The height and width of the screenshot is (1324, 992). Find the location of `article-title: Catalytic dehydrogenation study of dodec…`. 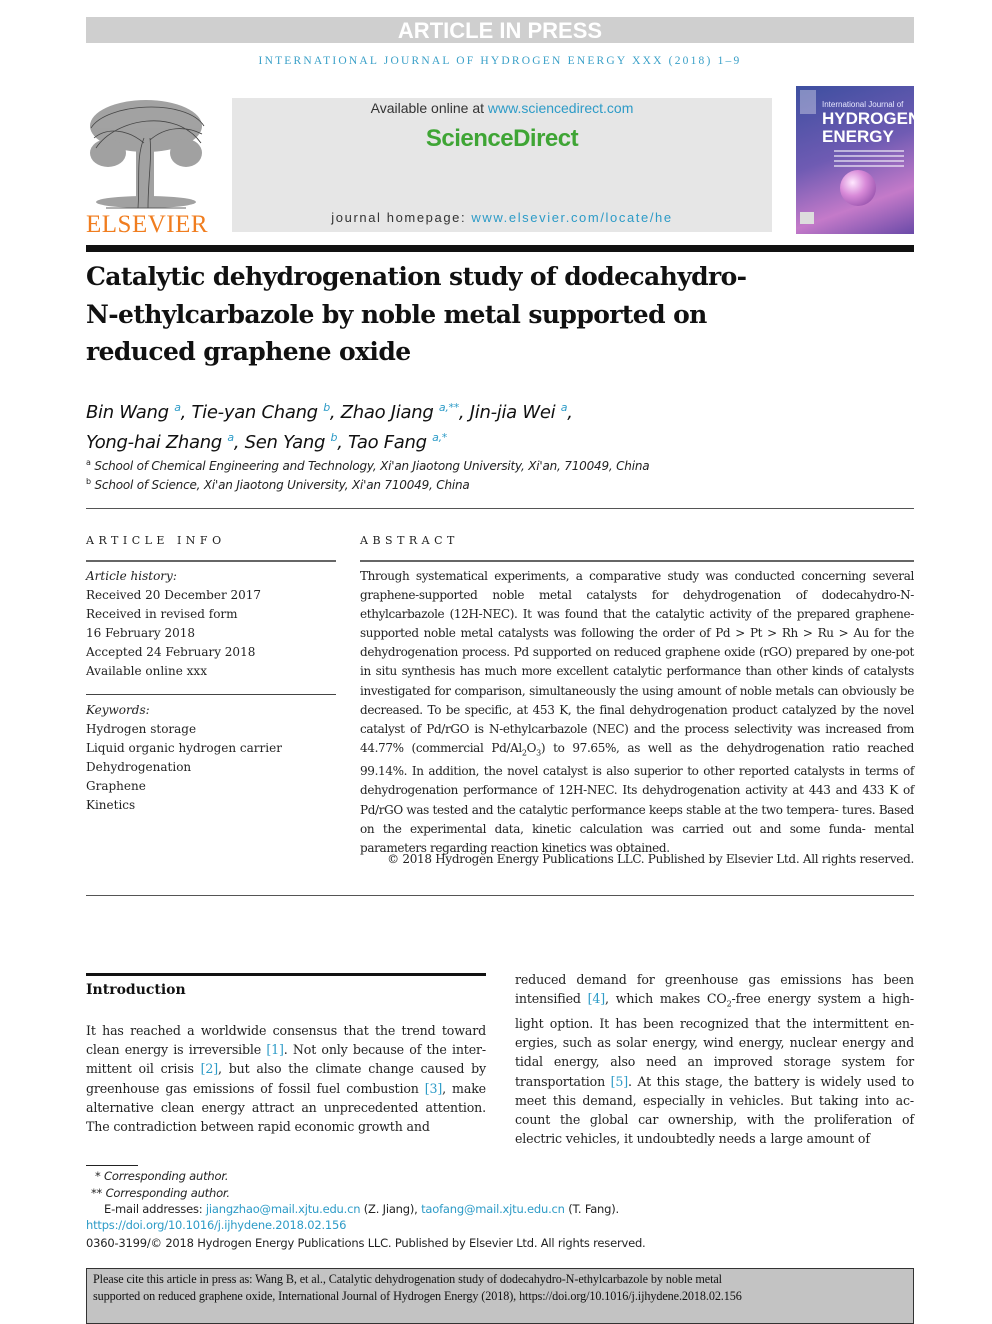

article-title: Catalytic dehydrogenation study of dodec… is located at coordinates (466, 314).